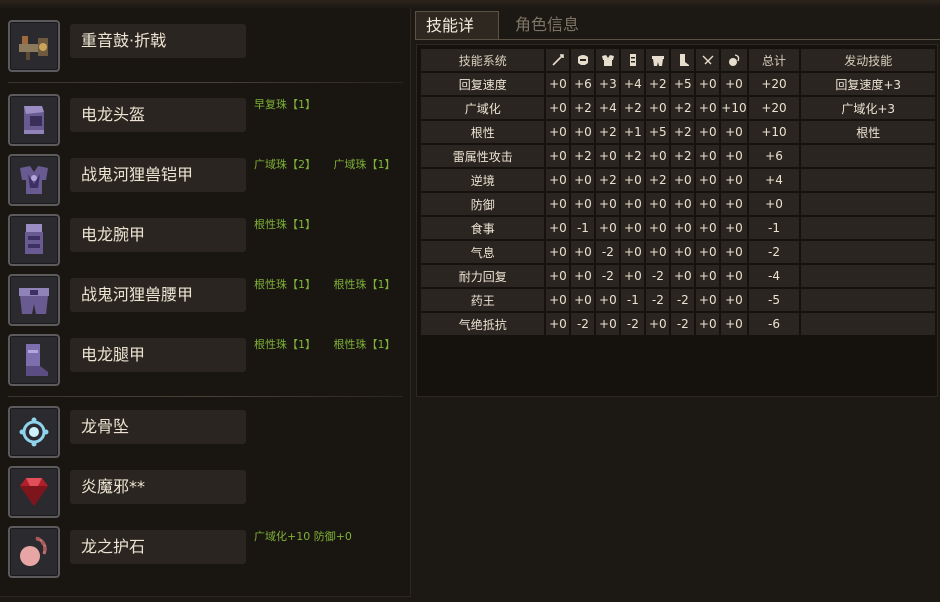 This screenshot has width=940, height=602. I want to click on skill-value-cell: +6, so click(583, 84).